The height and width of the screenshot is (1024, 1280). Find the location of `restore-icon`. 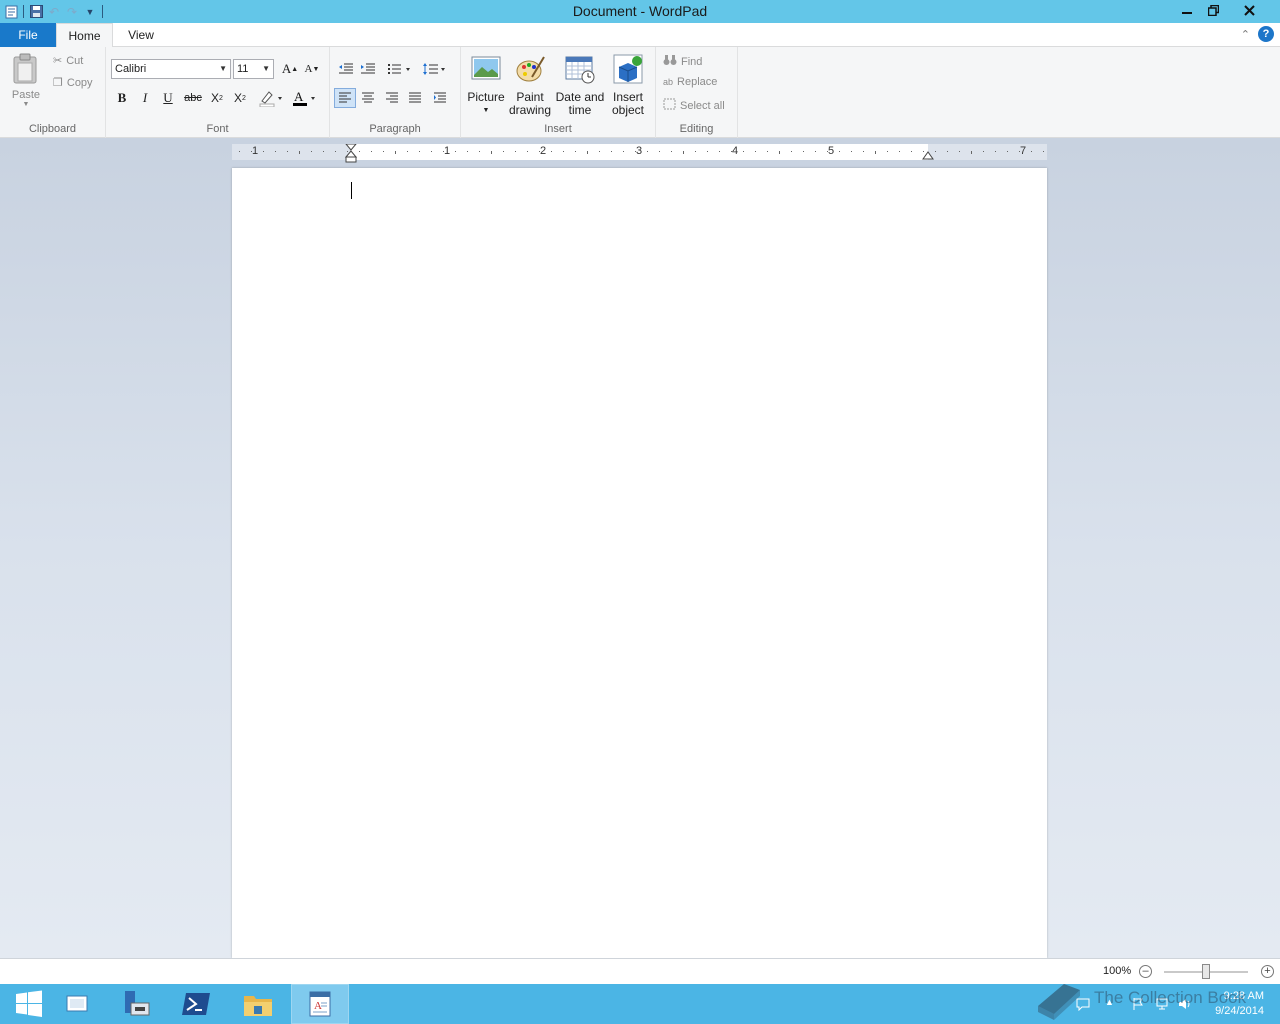

restore-icon is located at coordinates (1213, 10).